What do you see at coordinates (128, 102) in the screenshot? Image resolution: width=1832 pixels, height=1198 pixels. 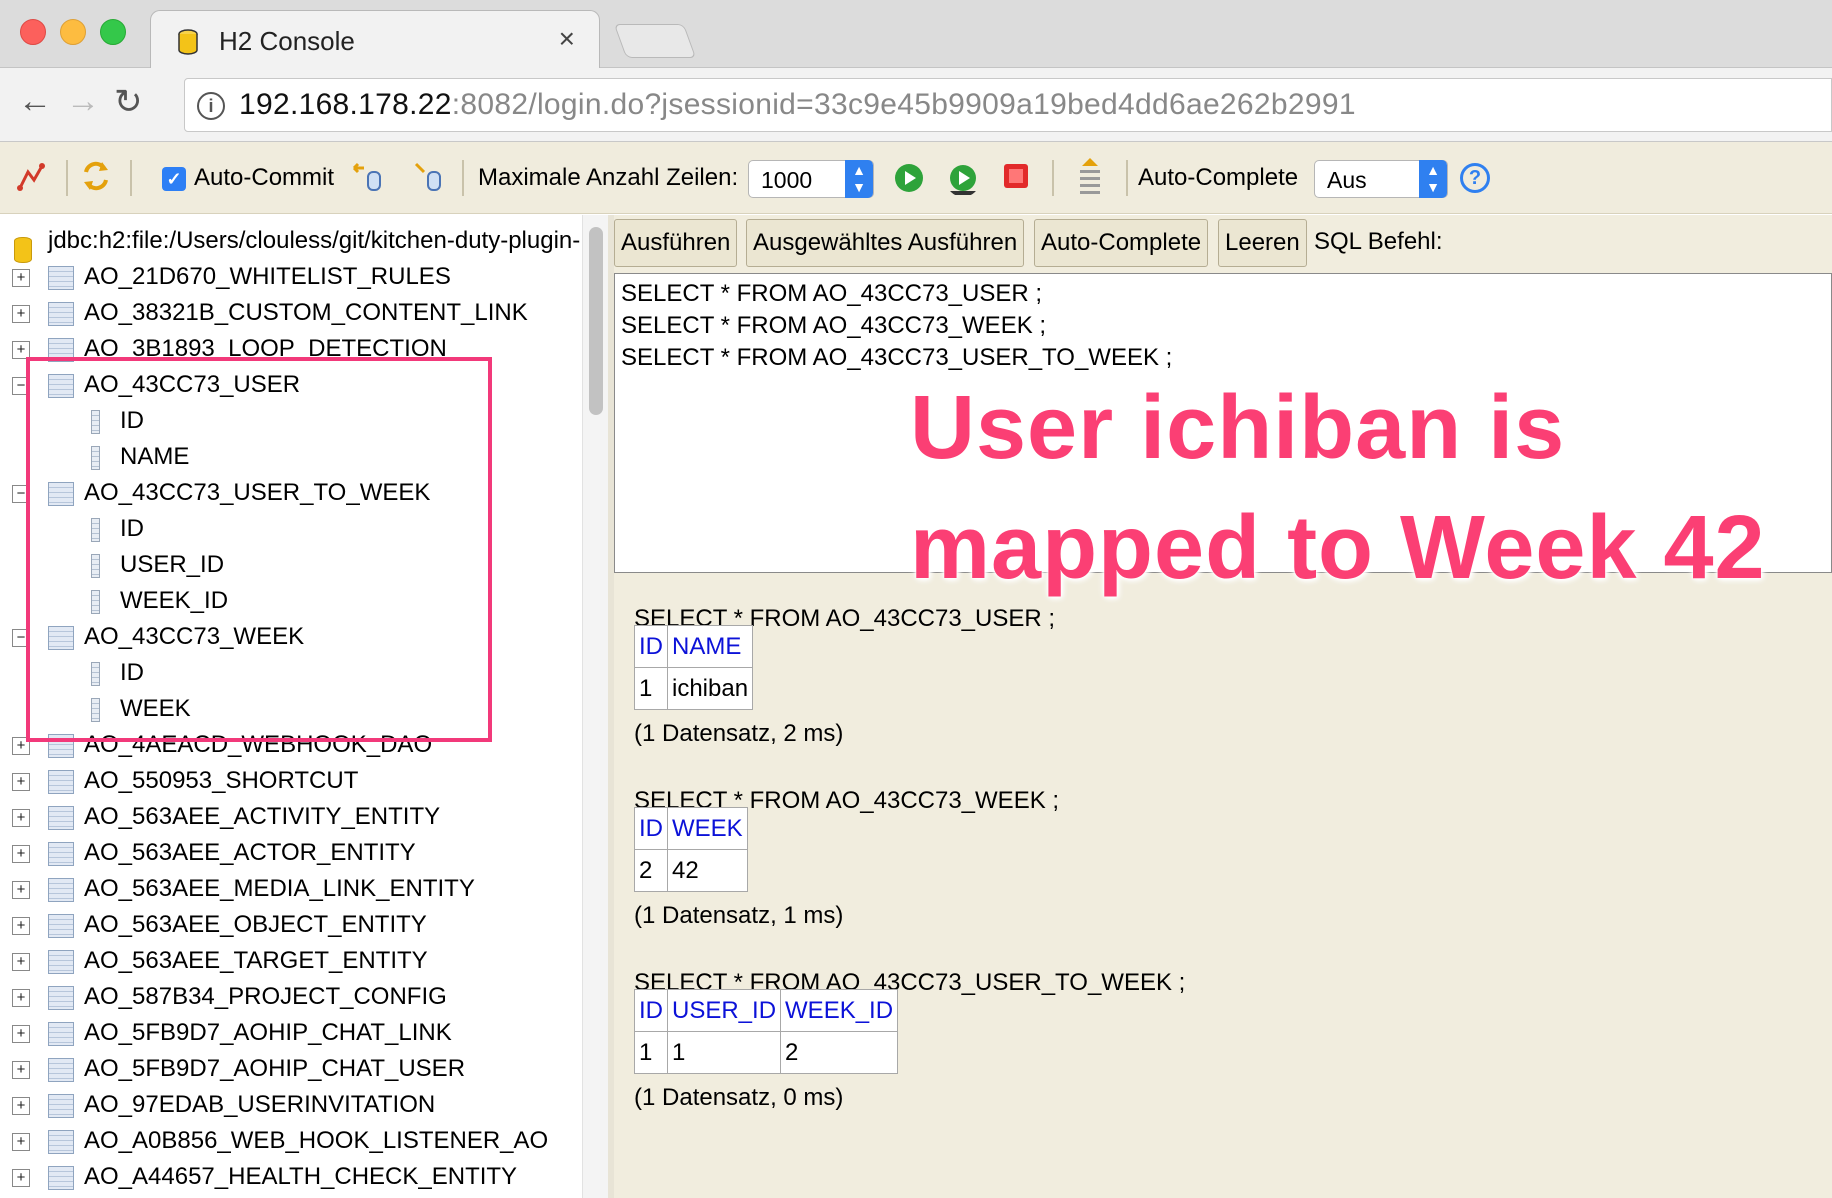 I see `reload-icon: ↻` at bounding box center [128, 102].